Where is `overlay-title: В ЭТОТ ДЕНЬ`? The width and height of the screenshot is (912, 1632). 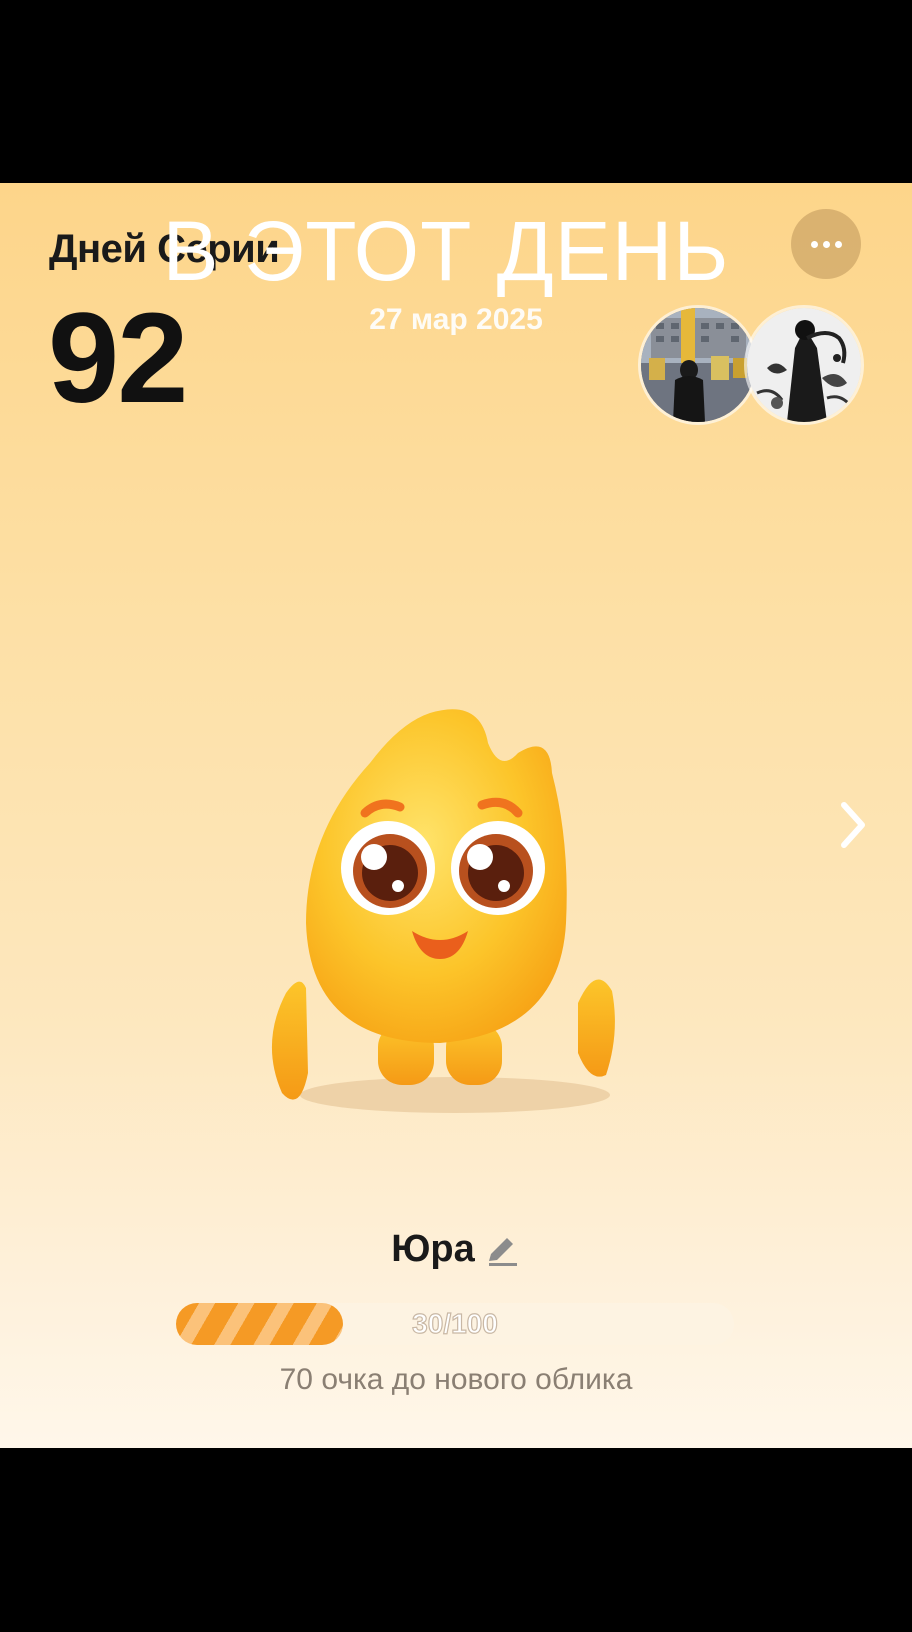 overlay-title: В ЭТОТ ДЕНЬ is located at coordinates (446, 251).